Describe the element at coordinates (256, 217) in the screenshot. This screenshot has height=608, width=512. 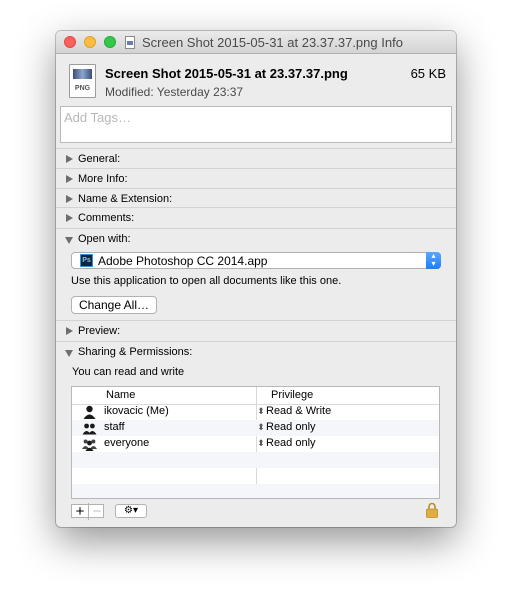
I see `section-comments: Comments:` at that location.